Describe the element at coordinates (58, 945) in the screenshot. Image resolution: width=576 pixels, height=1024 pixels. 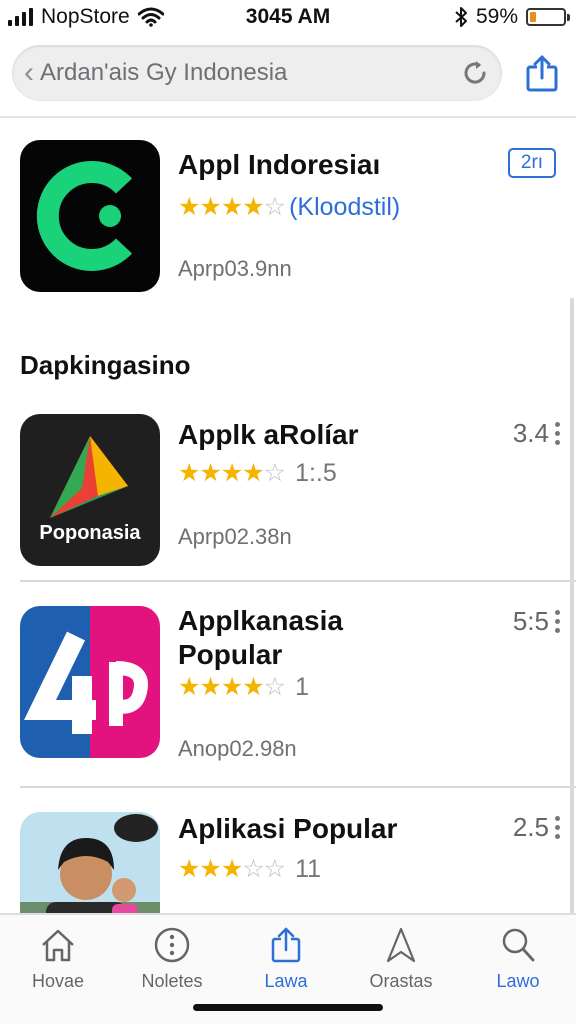
I see `home-icon` at that location.